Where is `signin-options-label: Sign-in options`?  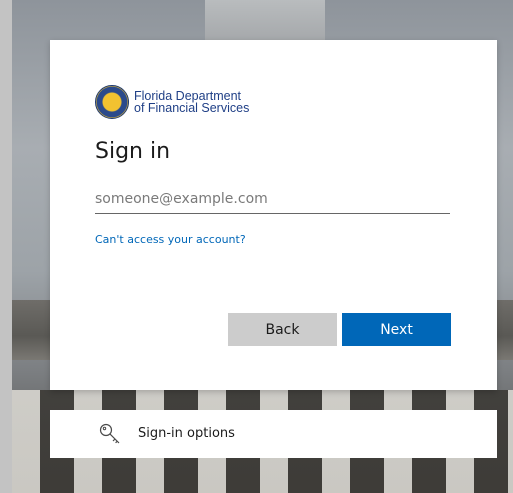
signin-options-label: Sign-in options is located at coordinates (186, 433).